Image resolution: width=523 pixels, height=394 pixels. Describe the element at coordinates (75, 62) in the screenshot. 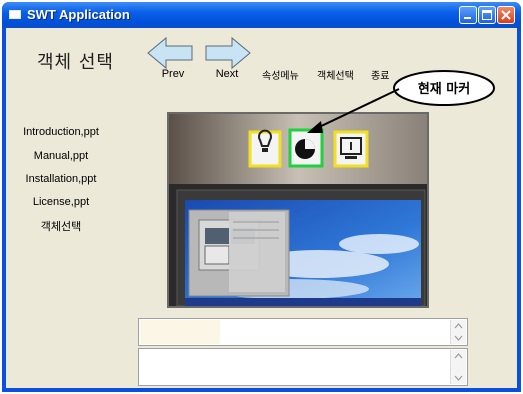

I see `page-title: 객체 선택` at that location.